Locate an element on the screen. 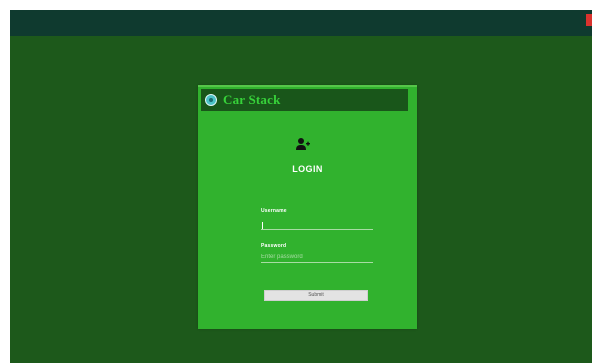  window-titlebar is located at coordinates (301, 23).